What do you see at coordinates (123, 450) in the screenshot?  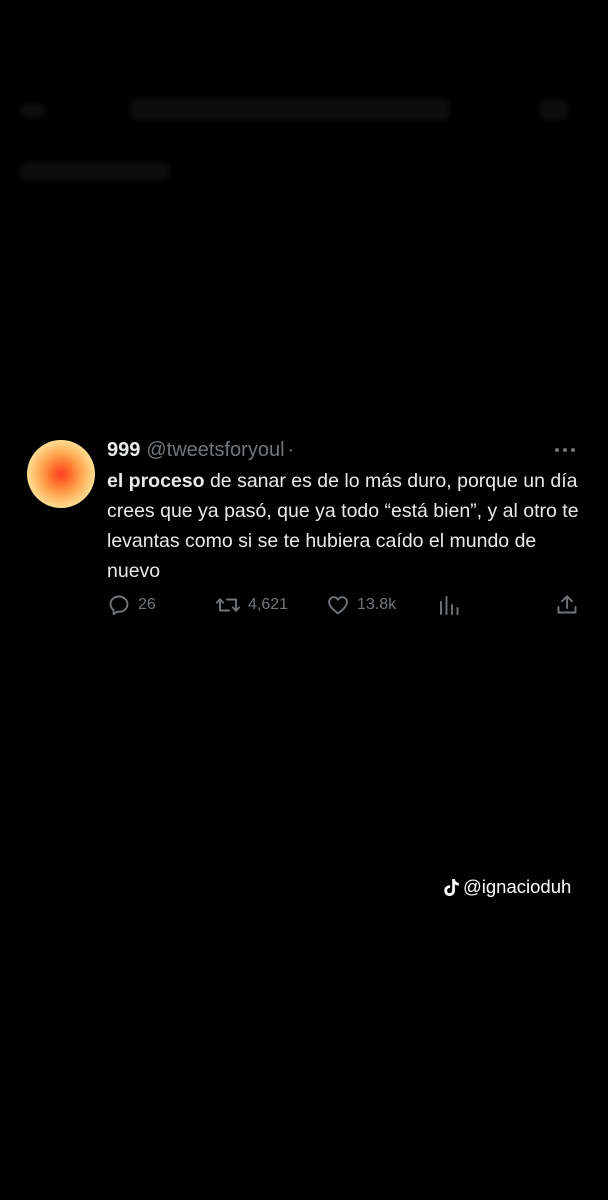 I see `display-name: 999` at bounding box center [123, 450].